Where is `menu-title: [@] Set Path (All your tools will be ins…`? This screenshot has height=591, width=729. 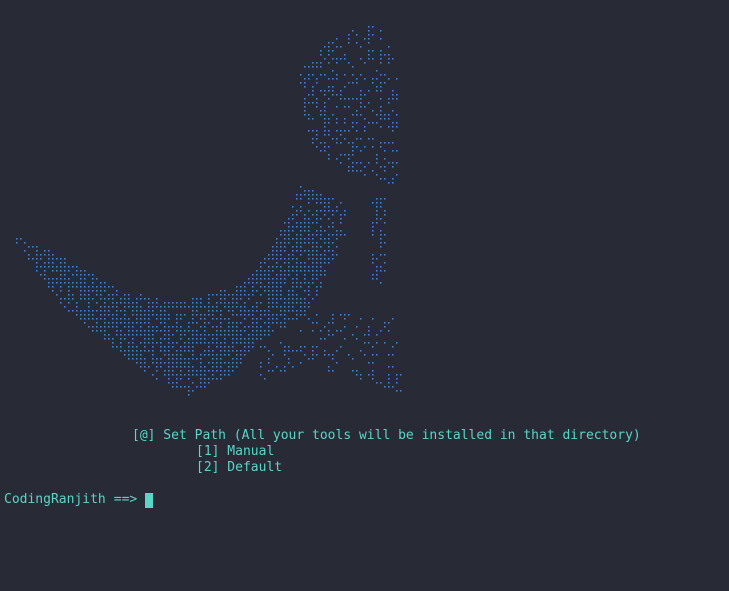
menu-title: [@] Set Path (All your tools will be ins… is located at coordinates (386, 435).